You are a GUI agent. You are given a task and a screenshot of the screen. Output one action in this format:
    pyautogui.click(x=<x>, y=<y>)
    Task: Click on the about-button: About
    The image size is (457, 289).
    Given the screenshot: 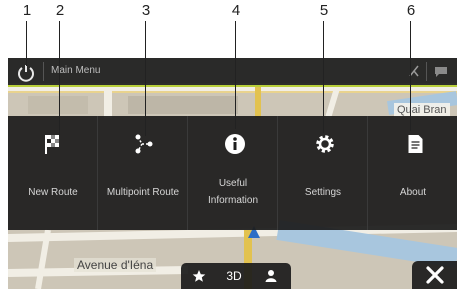 What is the action you would take?
    pyautogui.click(x=412, y=173)
    